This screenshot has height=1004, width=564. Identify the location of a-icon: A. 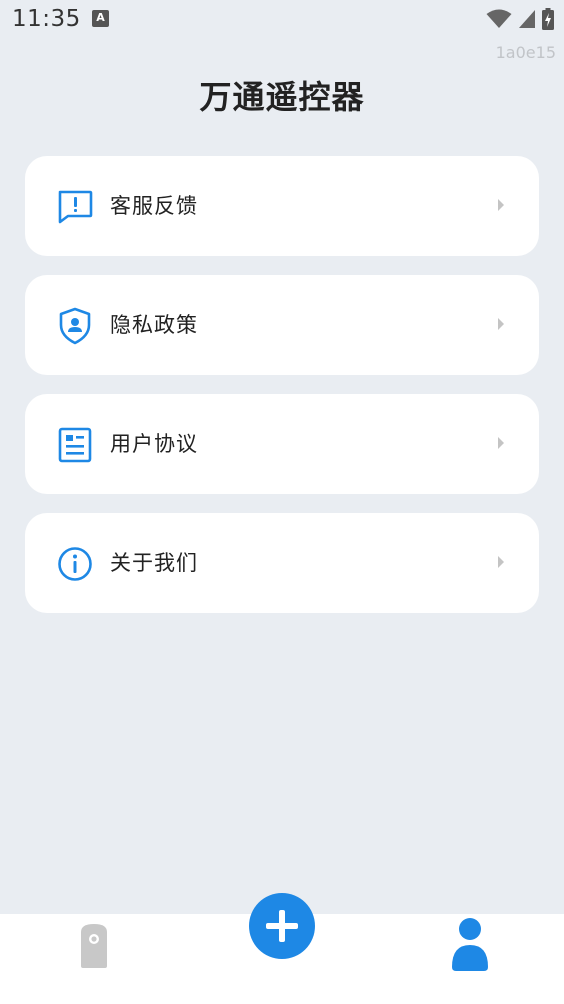
(100, 18).